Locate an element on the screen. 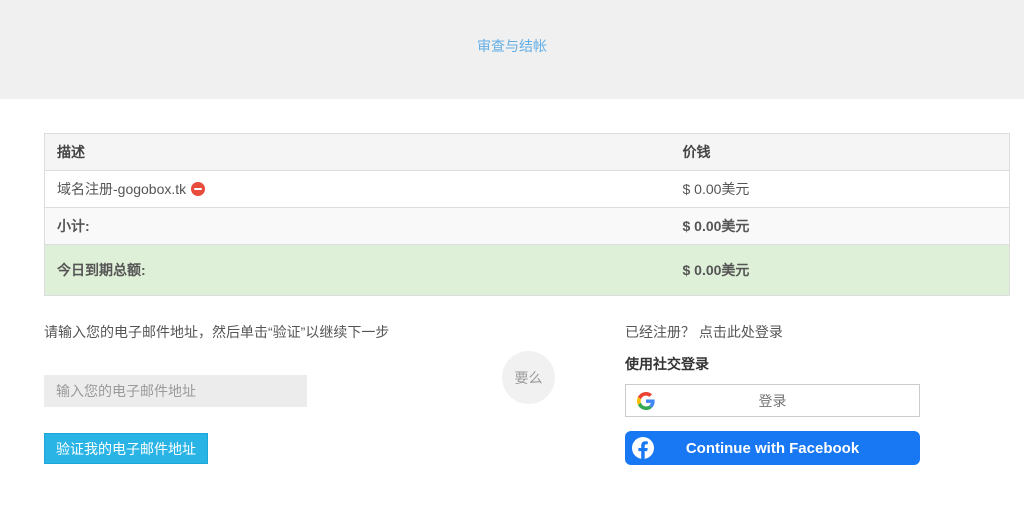  google-icon is located at coordinates (646, 401).